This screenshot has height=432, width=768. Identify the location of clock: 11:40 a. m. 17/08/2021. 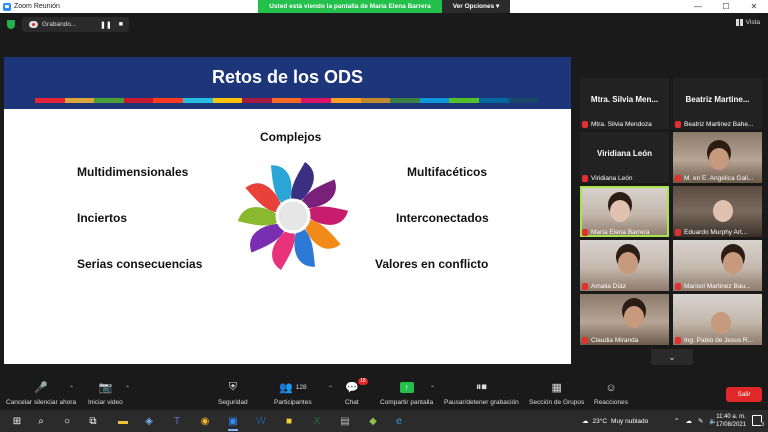
(731, 421).